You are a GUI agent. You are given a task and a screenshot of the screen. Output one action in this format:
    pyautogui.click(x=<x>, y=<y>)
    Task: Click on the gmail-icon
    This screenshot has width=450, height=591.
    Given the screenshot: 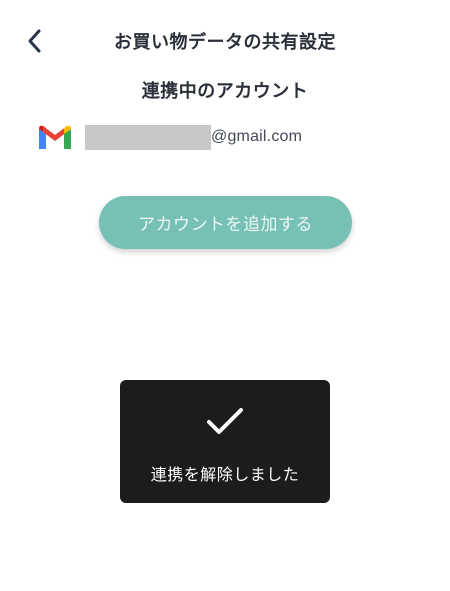 What is the action you would take?
    pyautogui.click(x=55, y=137)
    